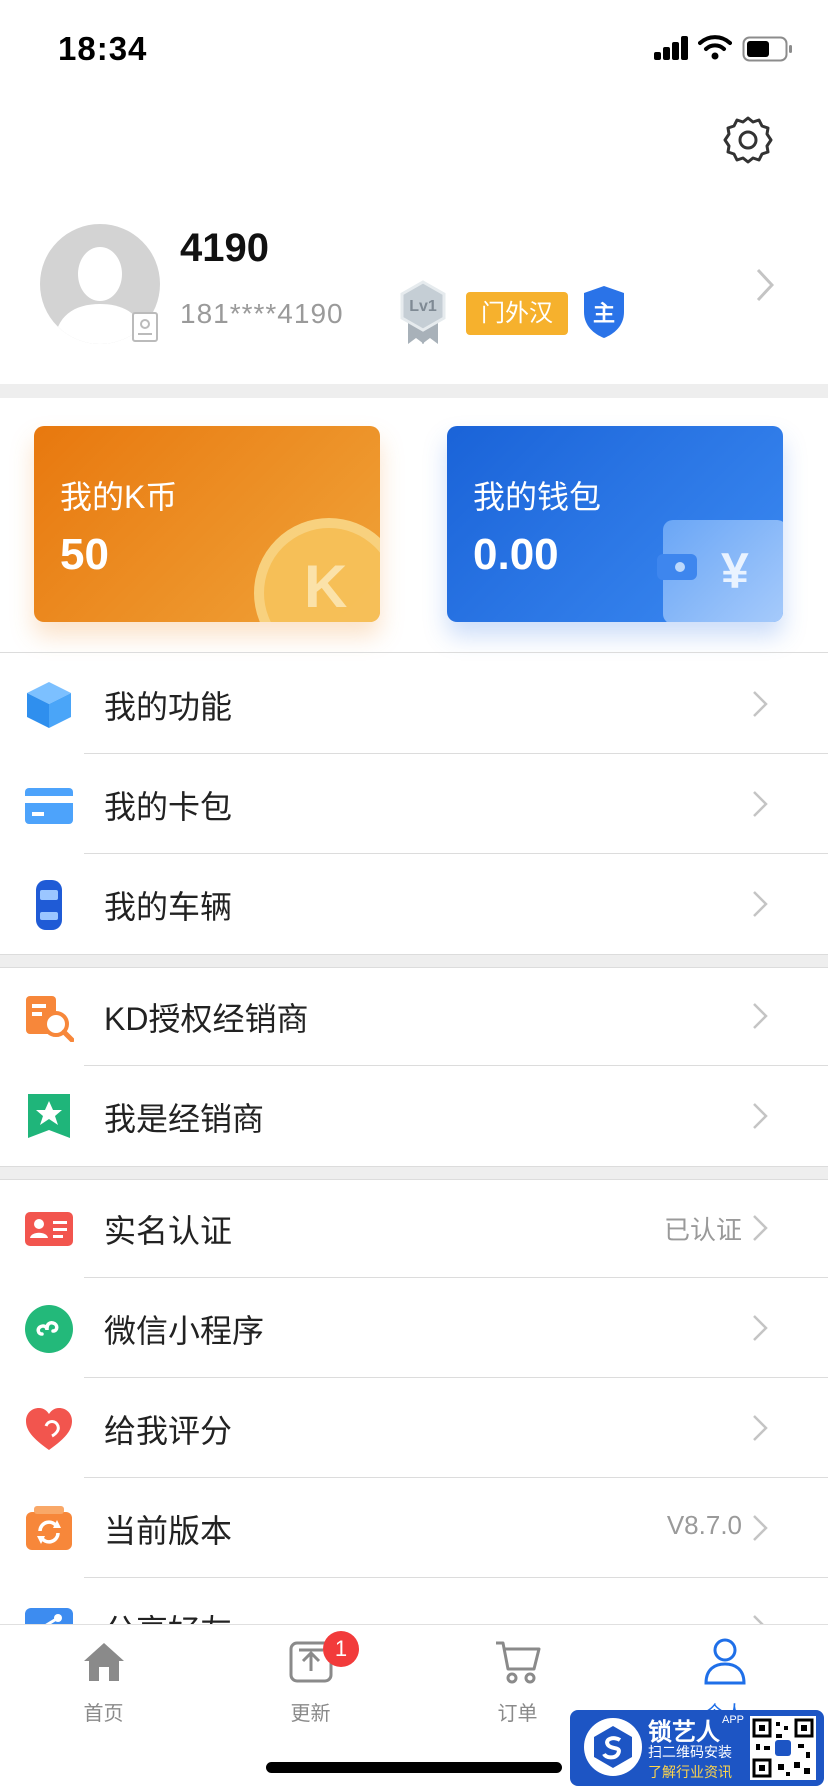 Image resolution: width=828 pixels, height=1792 pixels. Describe the element at coordinates (414, 1601) in the screenshot. I see `menu-item-share-friends: 分享好友` at that location.